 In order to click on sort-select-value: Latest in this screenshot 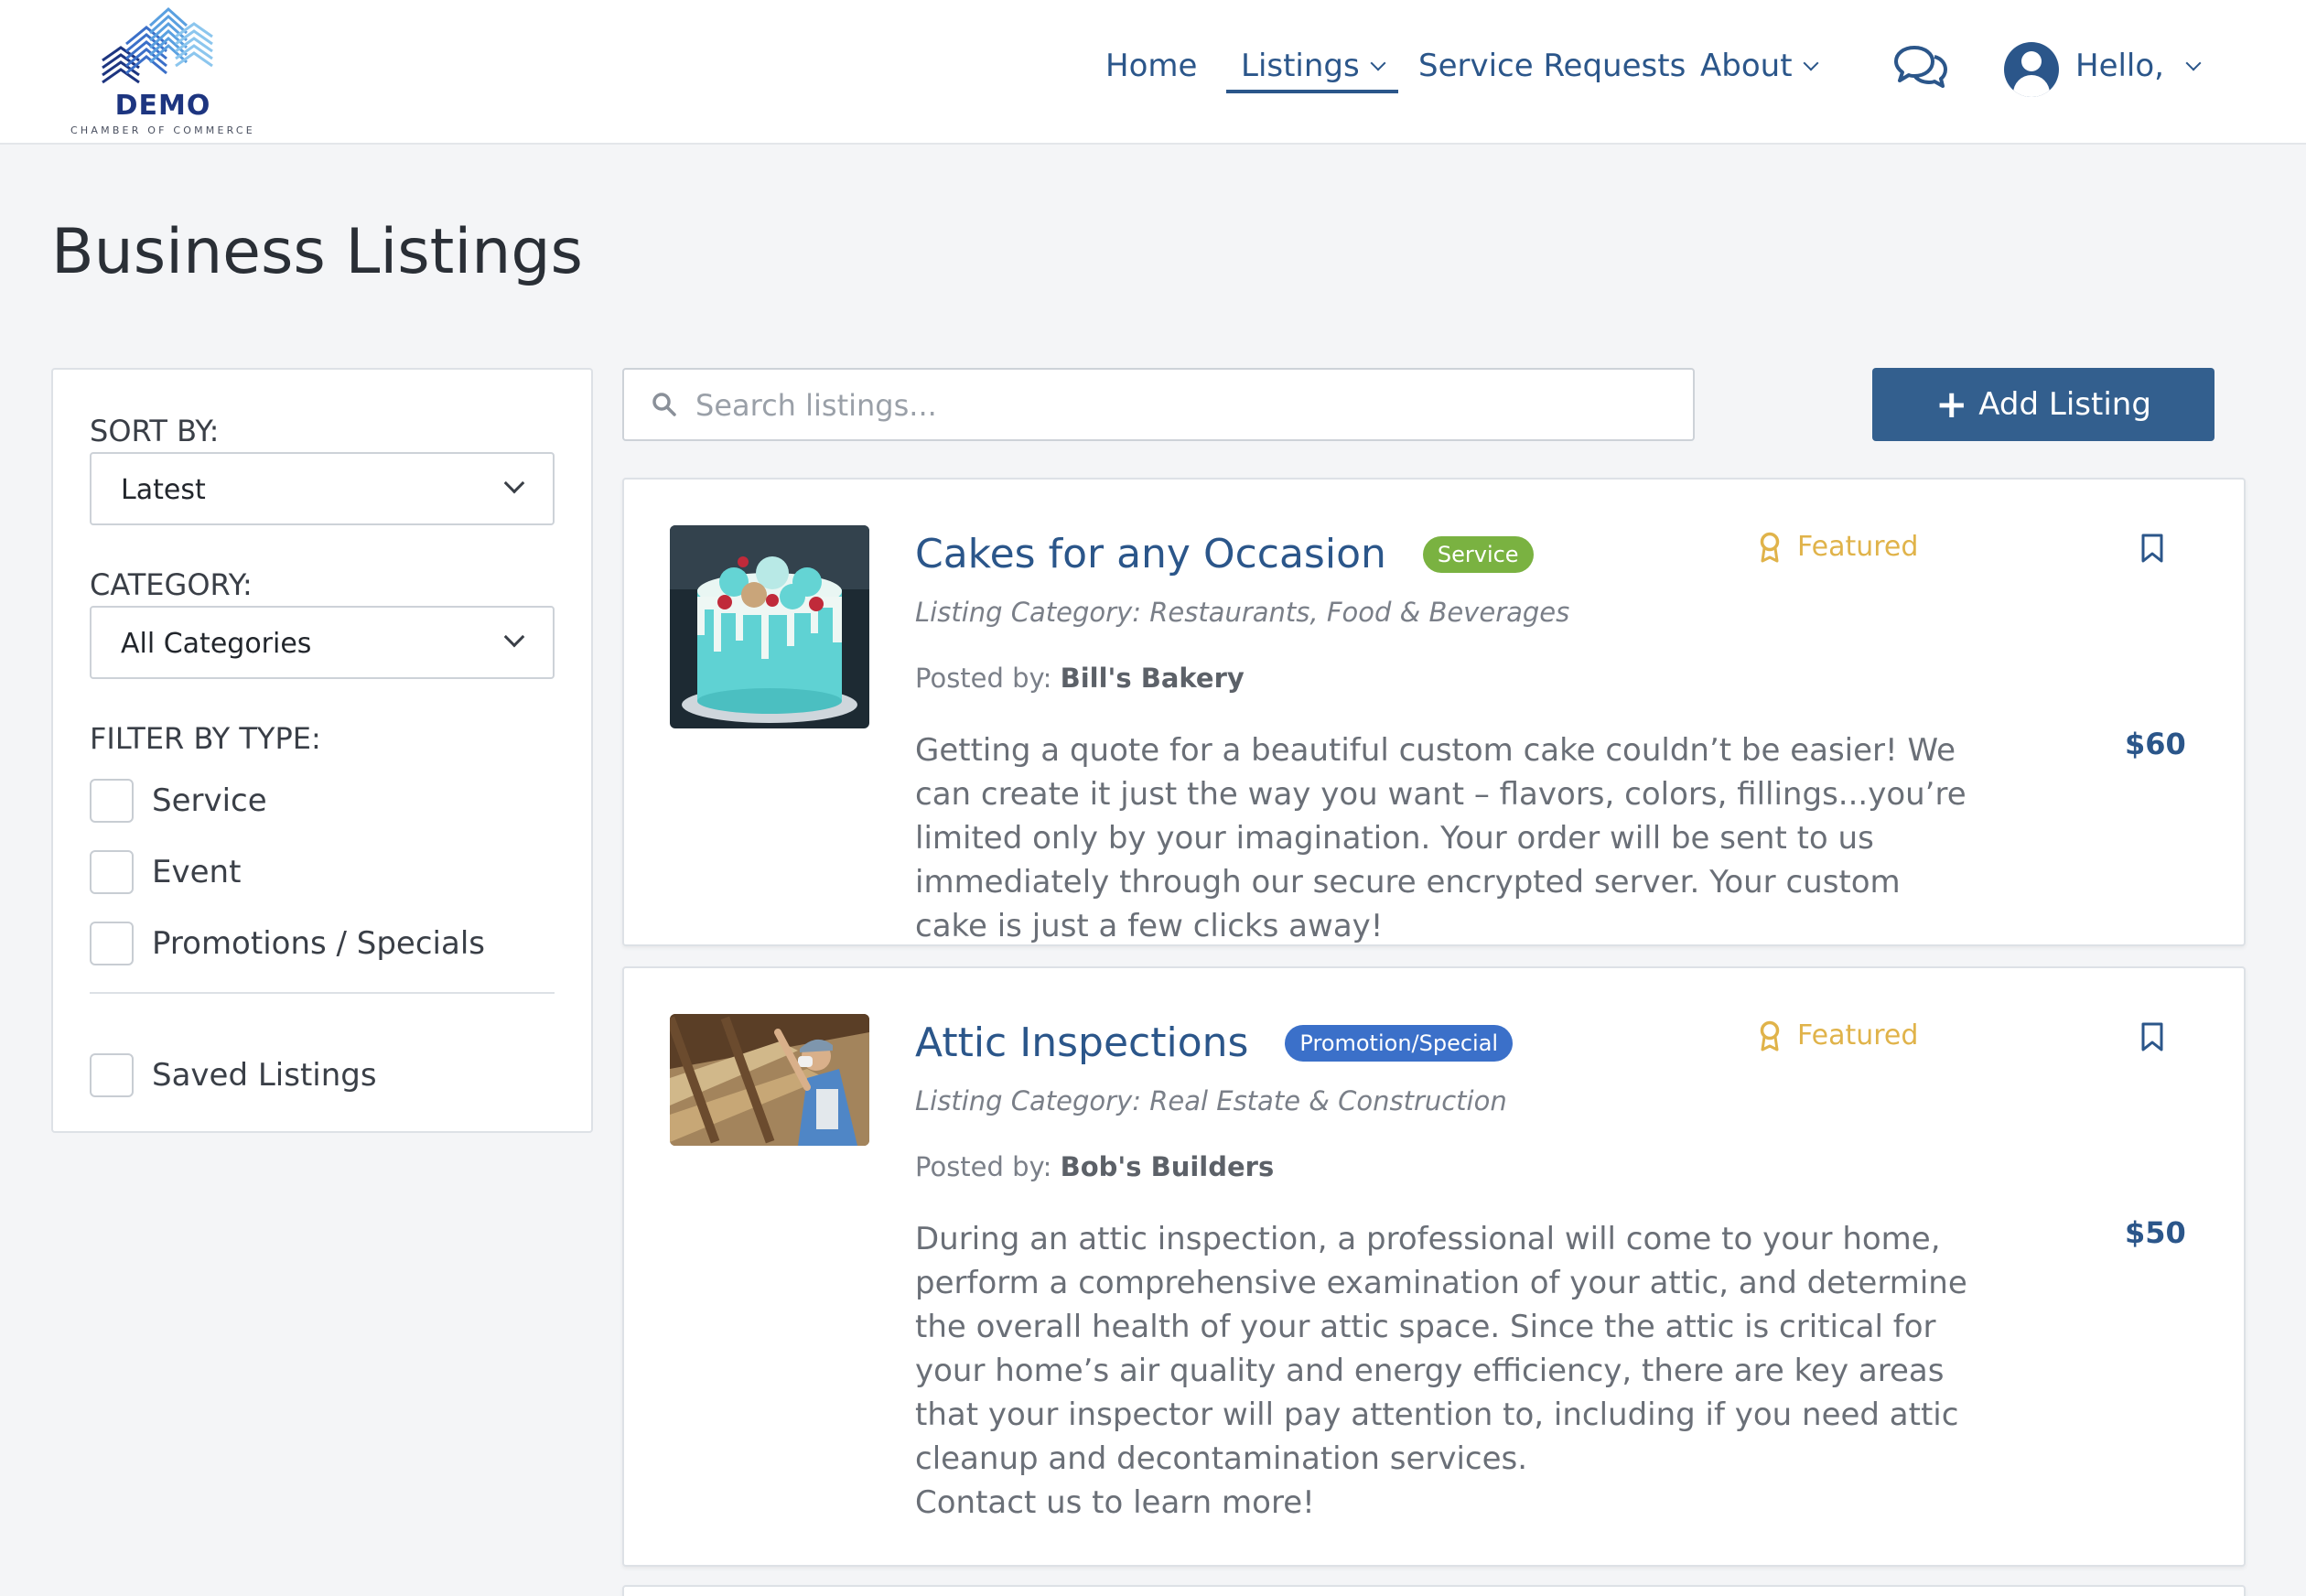, I will do `click(163, 490)`.